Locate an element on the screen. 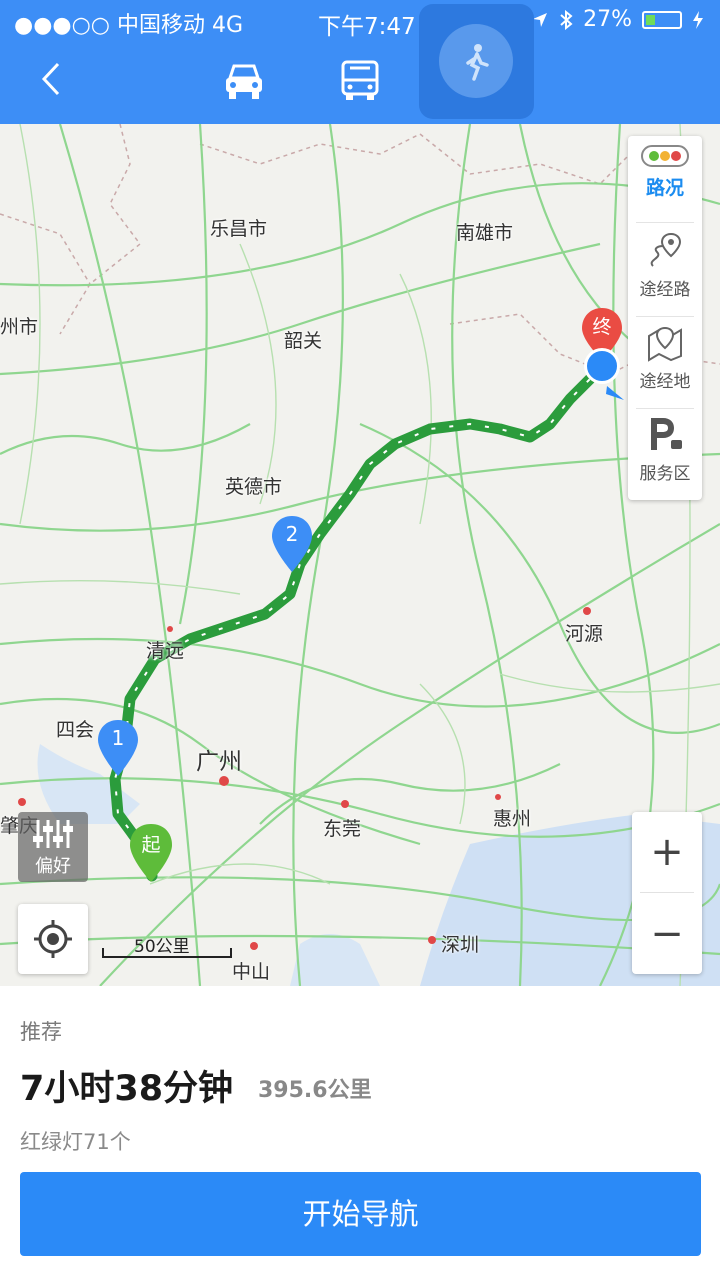  city-label: 河源 is located at coordinates (584, 634).